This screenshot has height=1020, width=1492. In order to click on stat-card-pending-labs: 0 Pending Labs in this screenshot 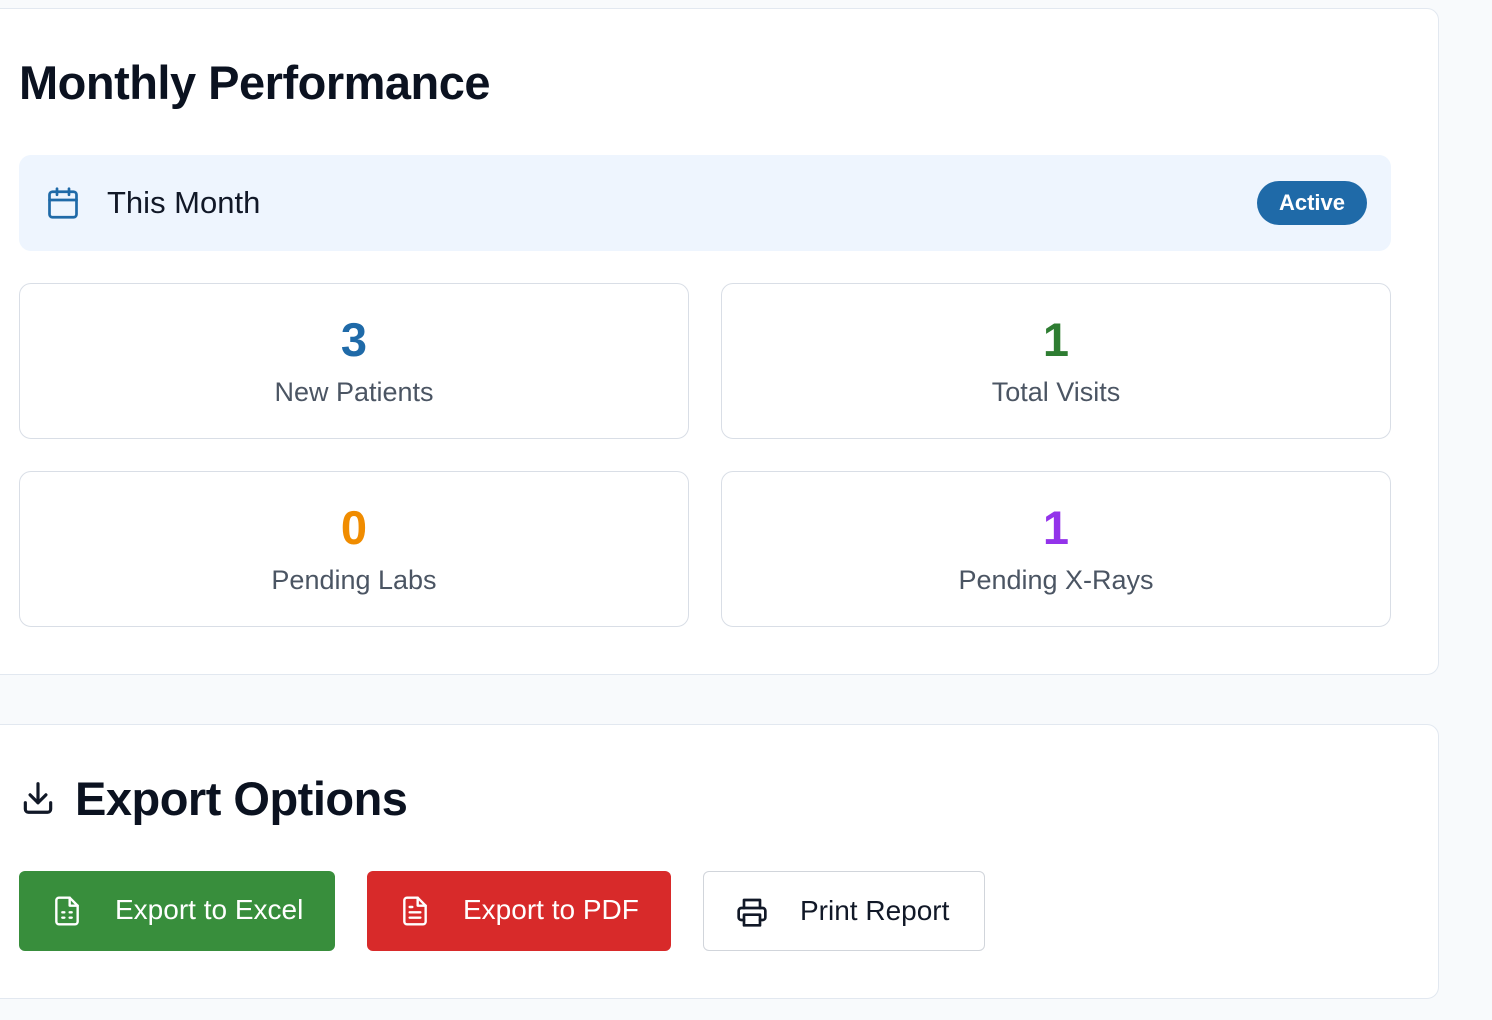, I will do `click(354, 549)`.